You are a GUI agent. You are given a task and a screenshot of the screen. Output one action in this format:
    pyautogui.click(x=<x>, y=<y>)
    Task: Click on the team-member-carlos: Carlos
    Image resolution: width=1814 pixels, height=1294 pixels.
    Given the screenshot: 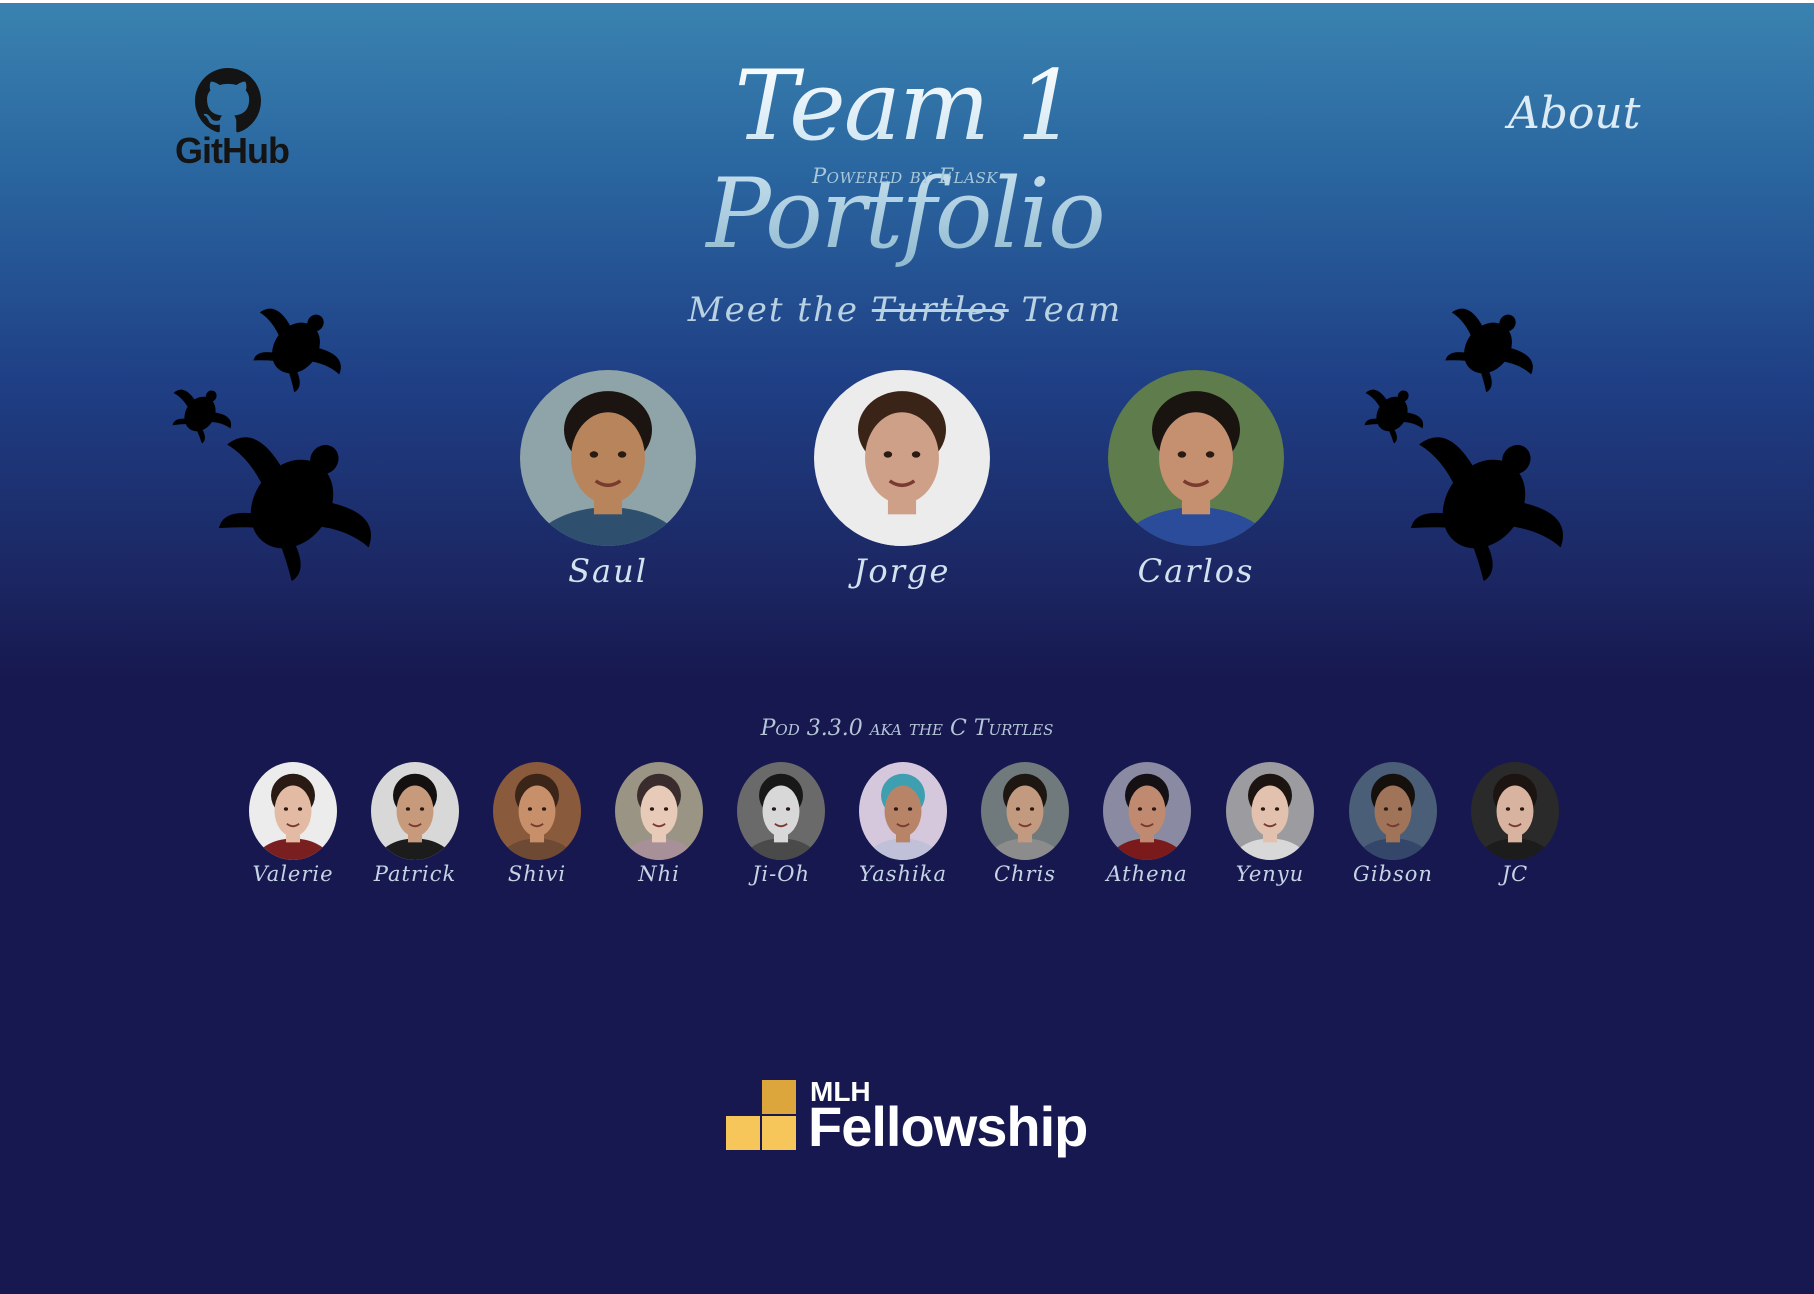 What is the action you would take?
    pyautogui.click(x=1196, y=480)
    